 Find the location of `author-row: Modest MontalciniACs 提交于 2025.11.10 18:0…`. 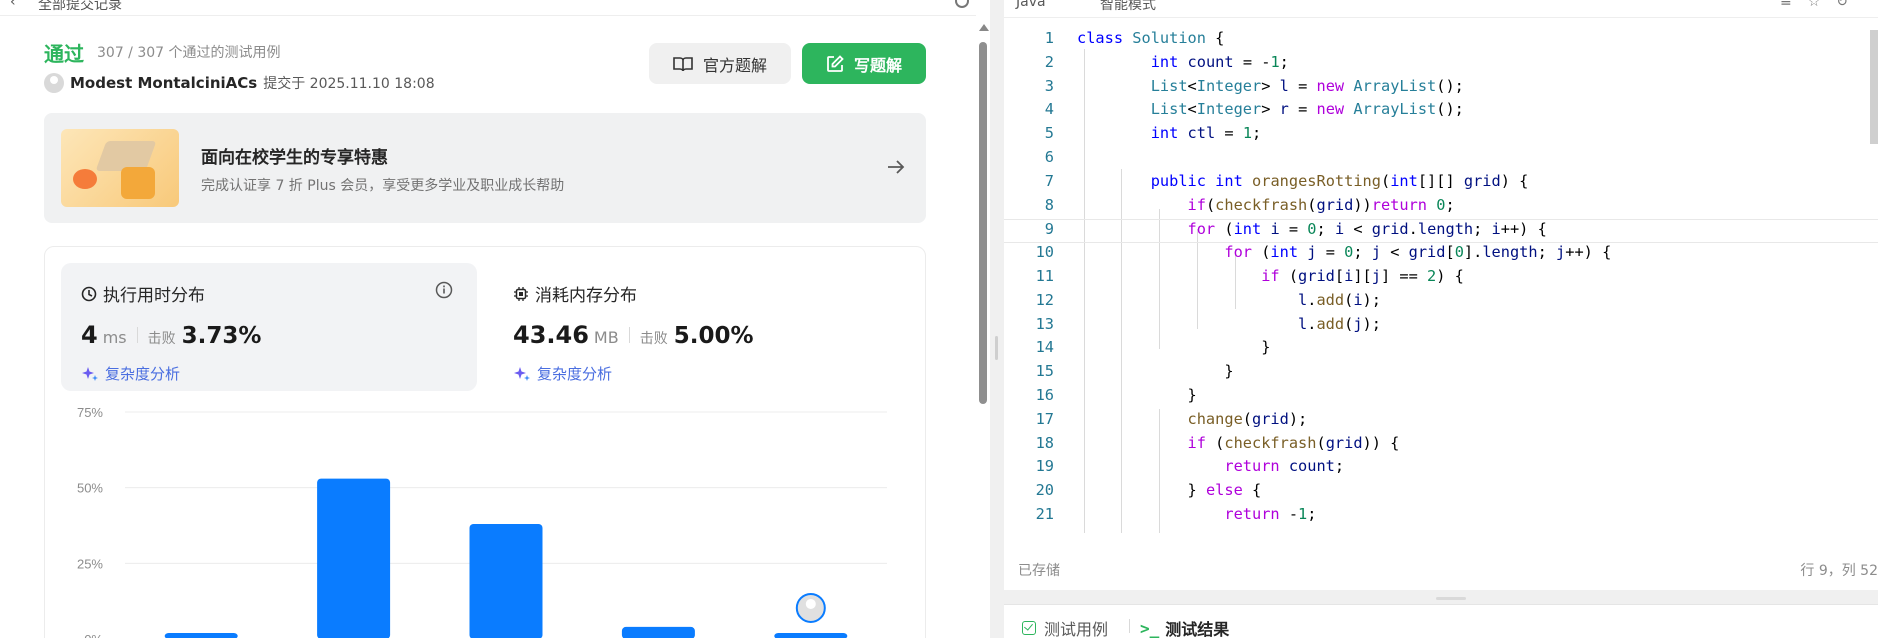

author-row: Modest MontalciniACs 提交于 2025.11.10 18:0… is located at coordinates (239, 83).